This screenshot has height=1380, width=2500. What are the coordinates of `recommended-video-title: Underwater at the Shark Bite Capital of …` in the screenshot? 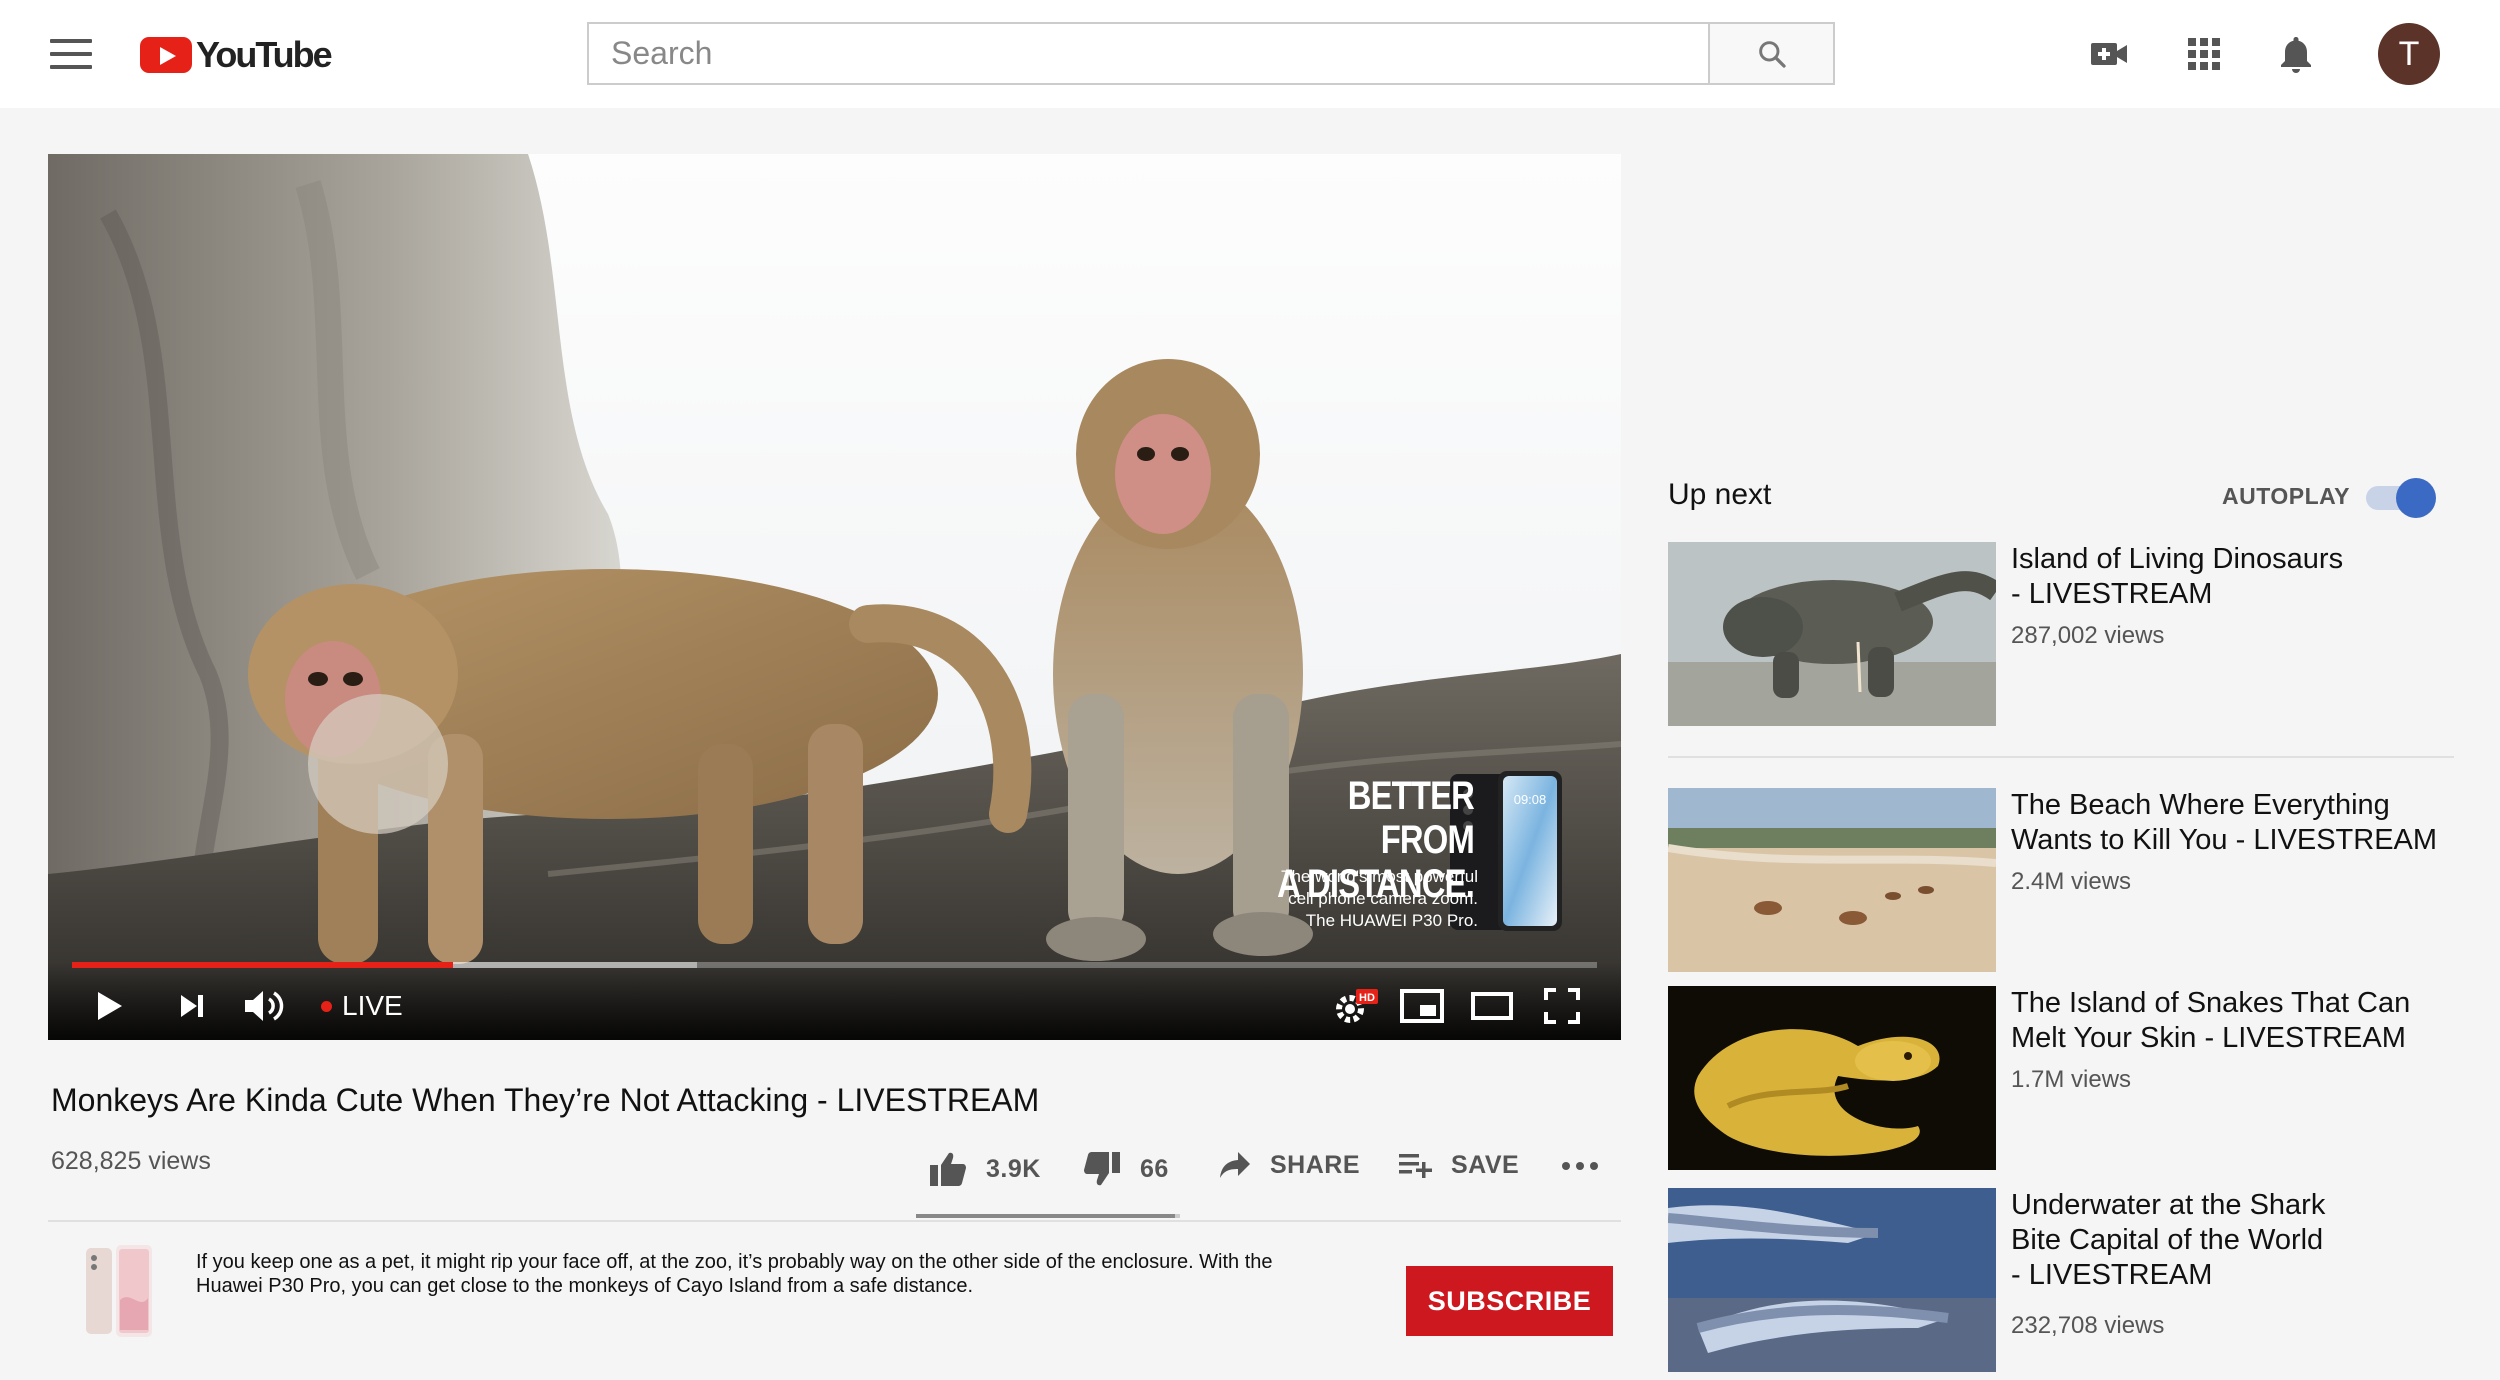 It's located at (2231, 1240).